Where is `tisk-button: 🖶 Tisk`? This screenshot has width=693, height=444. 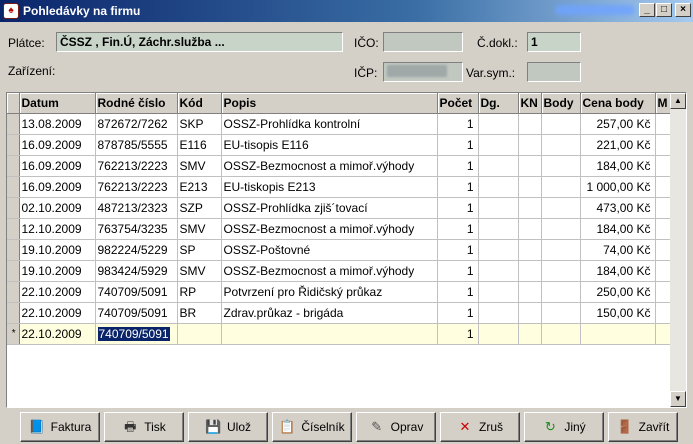
tisk-button: 🖶 Tisk is located at coordinates (144, 427).